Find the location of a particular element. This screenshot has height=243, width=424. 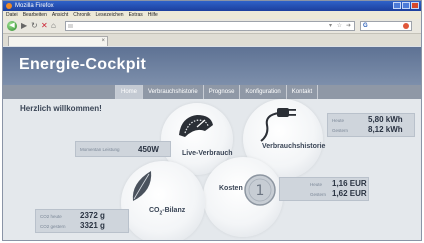

search-icon is located at coordinates (406, 26).